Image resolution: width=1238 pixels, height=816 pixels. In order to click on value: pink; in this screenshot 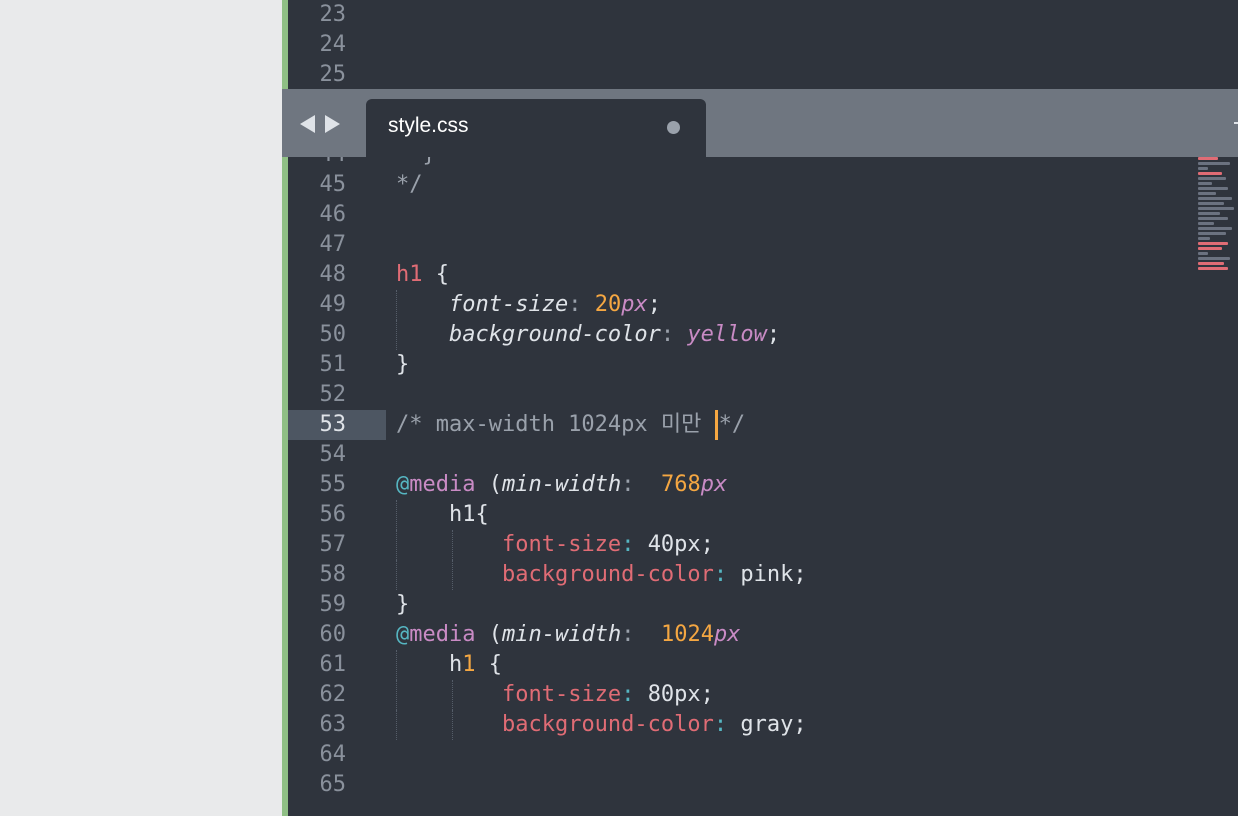, I will do `click(773, 574)`.